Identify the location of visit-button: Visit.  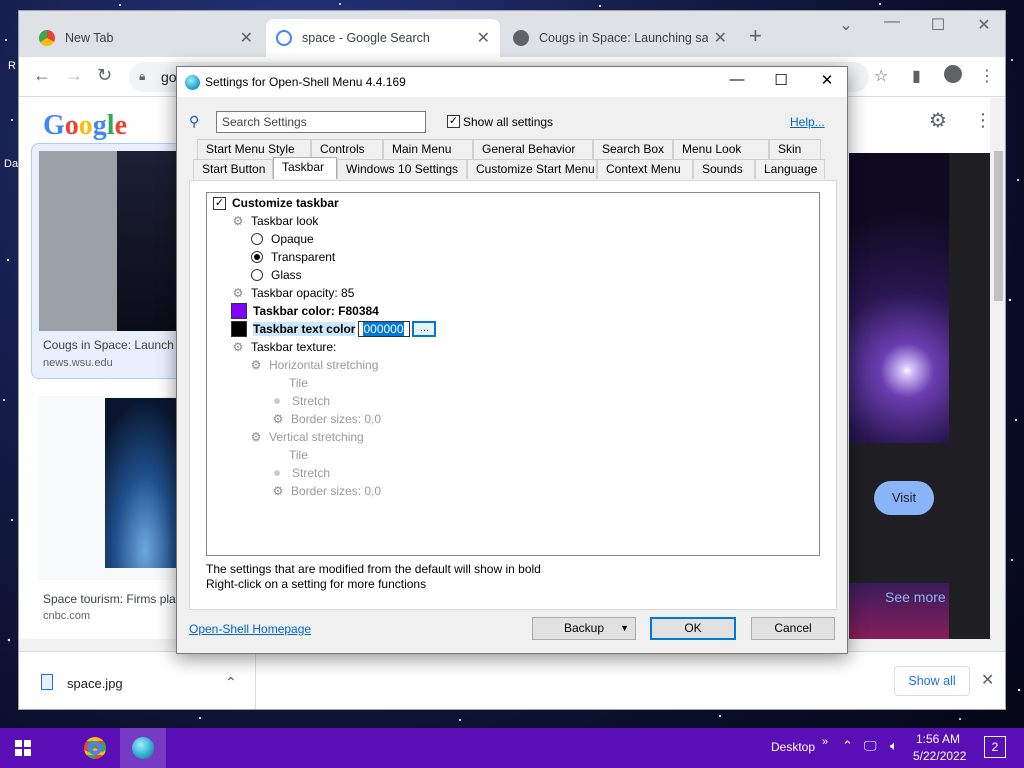
(904, 498).